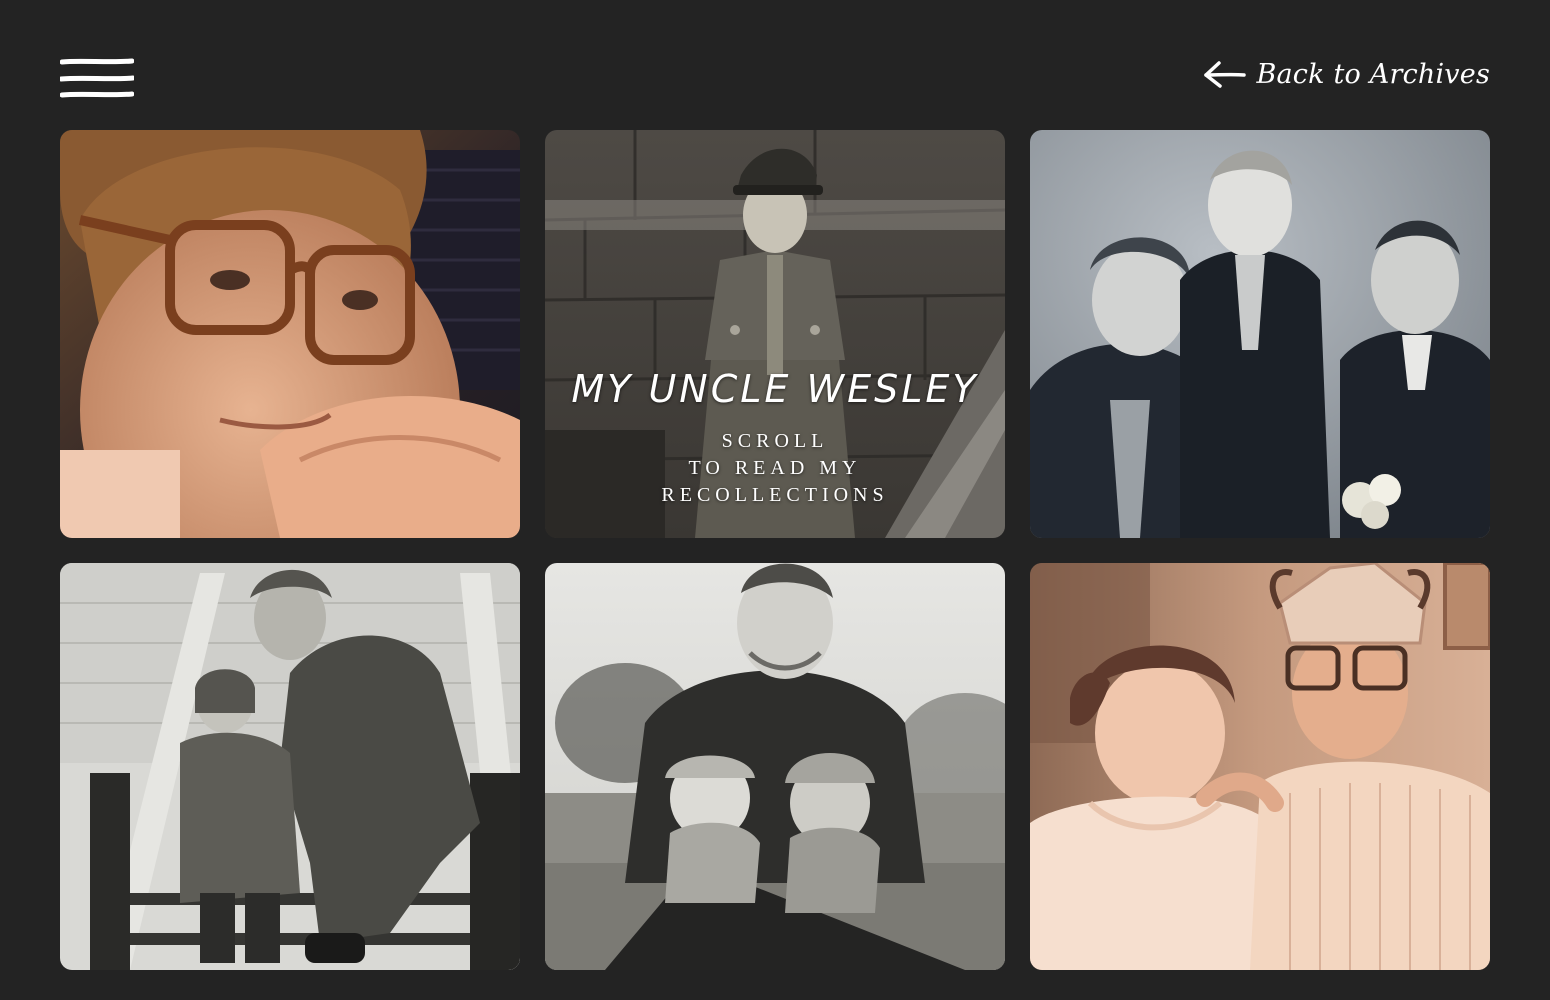 The height and width of the screenshot is (1000, 1550). Describe the element at coordinates (1373, 74) in the screenshot. I see `back-link-label: Back to Archives` at that location.